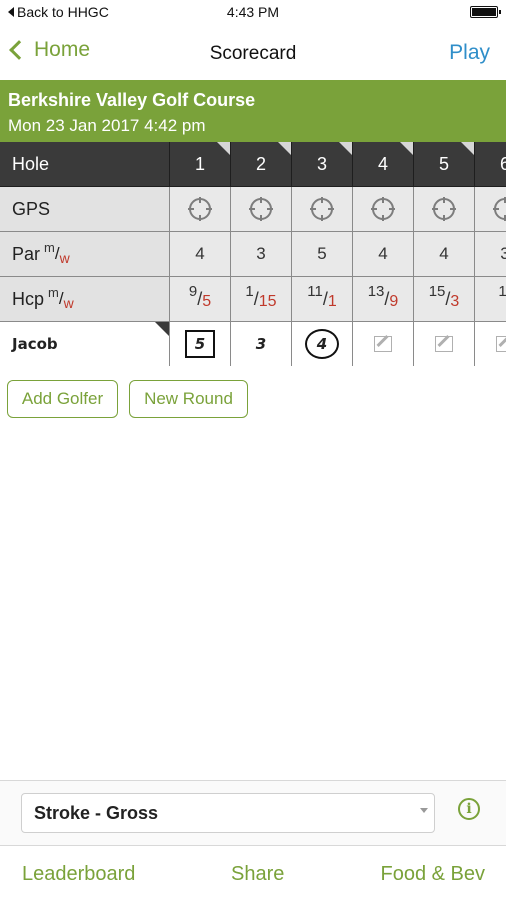 The width and height of the screenshot is (506, 900). What do you see at coordinates (315, 291) in the screenshot?
I see `hcp-men-value: 11` at bounding box center [315, 291].